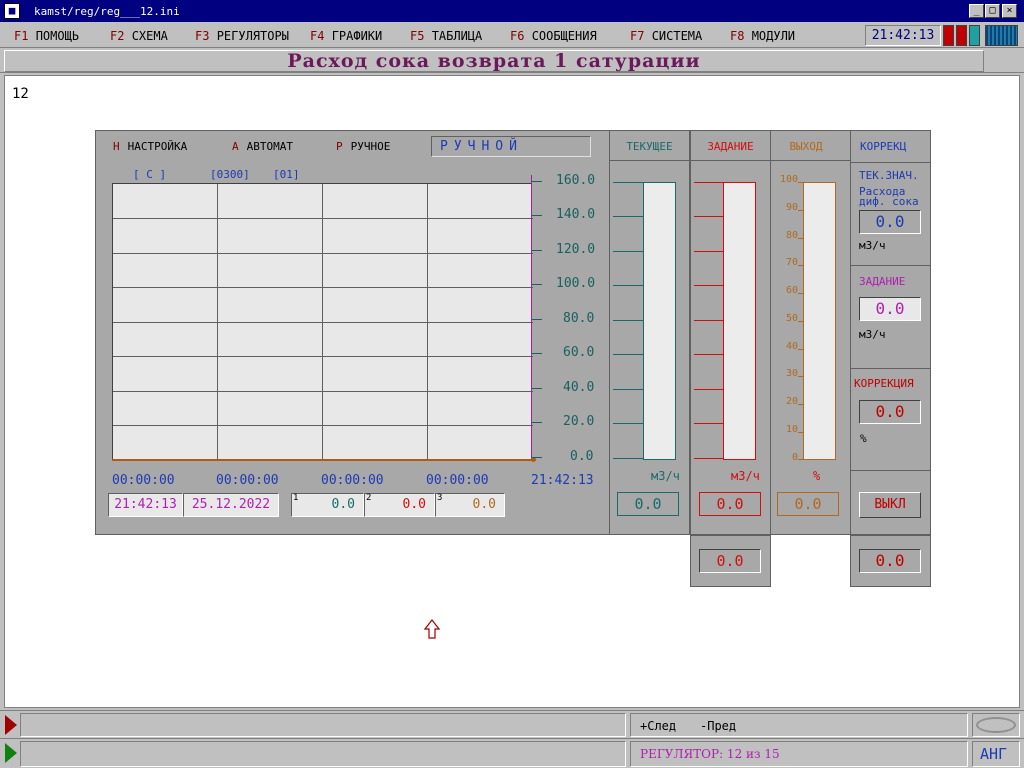  Describe the element at coordinates (576, 249) in the screenshot. I see `y-label: 120.0` at that location.